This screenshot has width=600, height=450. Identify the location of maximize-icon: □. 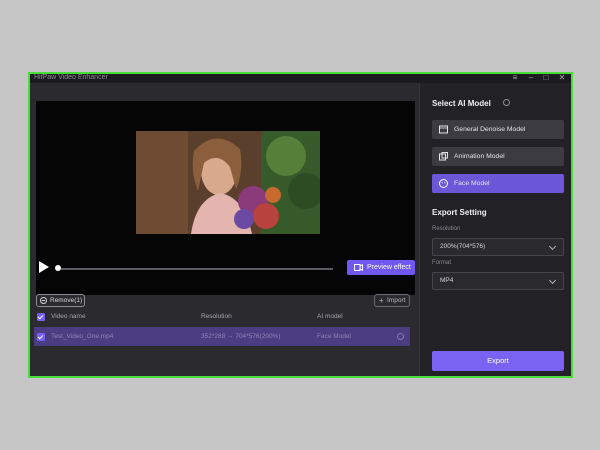
(546, 78).